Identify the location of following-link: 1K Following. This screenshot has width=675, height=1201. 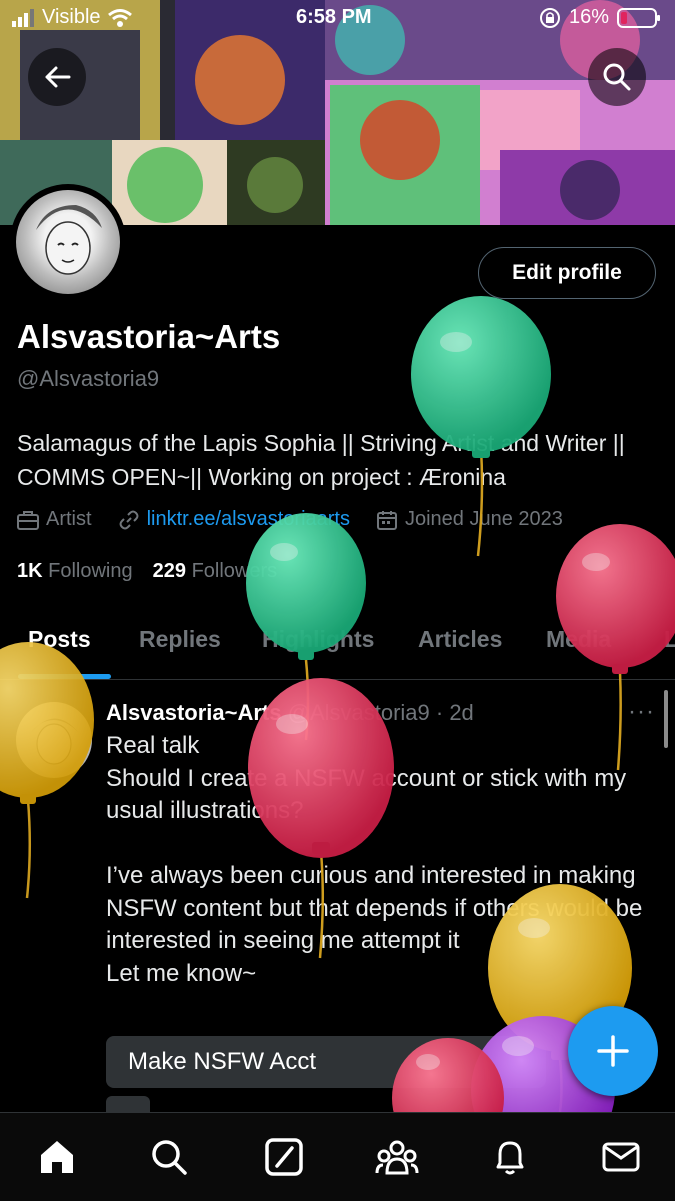
(75, 571).